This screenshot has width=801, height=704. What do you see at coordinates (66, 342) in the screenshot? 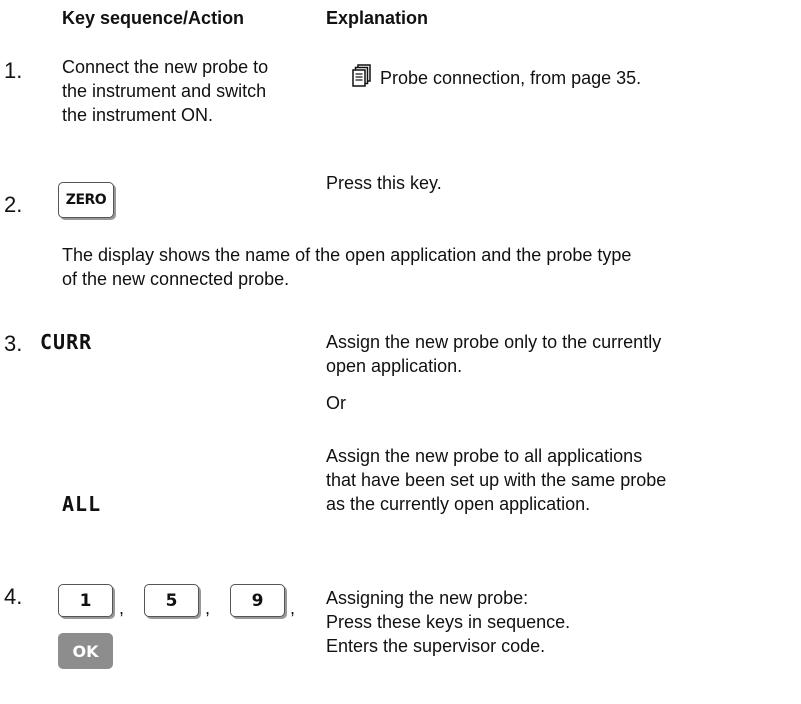
I see `display-curr: CURR` at bounding box center [66, 342].